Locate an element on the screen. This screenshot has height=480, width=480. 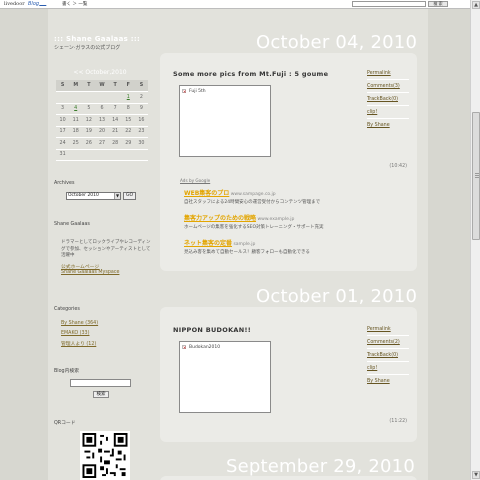
blog-subtitle: シェーン·ガラスの公式ブログ is located at coordinates (87, 48).